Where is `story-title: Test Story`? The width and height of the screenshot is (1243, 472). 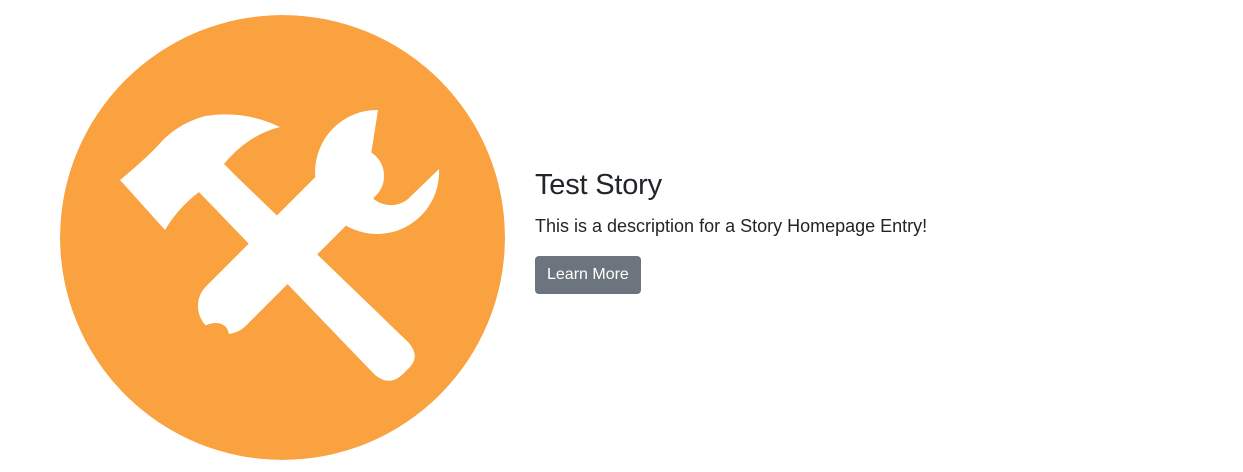
story-title: Test Story is located at coordinates (598, 185).